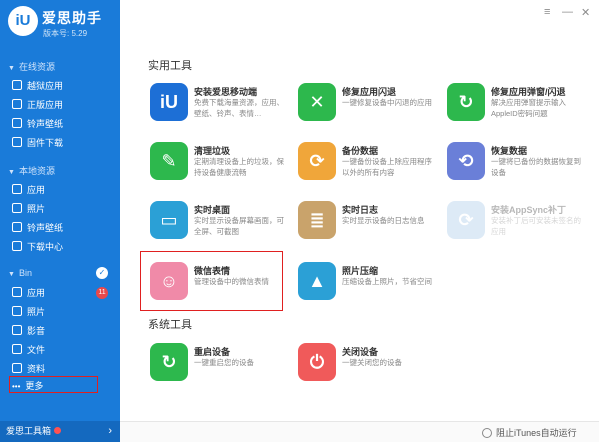 The height and width of the screenshot is (442, 599). What do you see at coordinates (517, 223) in the screenshot?
I see `card-appsync: ⟳ 安装AppSync补丁 安装补丁后可安装未签名的应用` at bounding box center [517, 223].